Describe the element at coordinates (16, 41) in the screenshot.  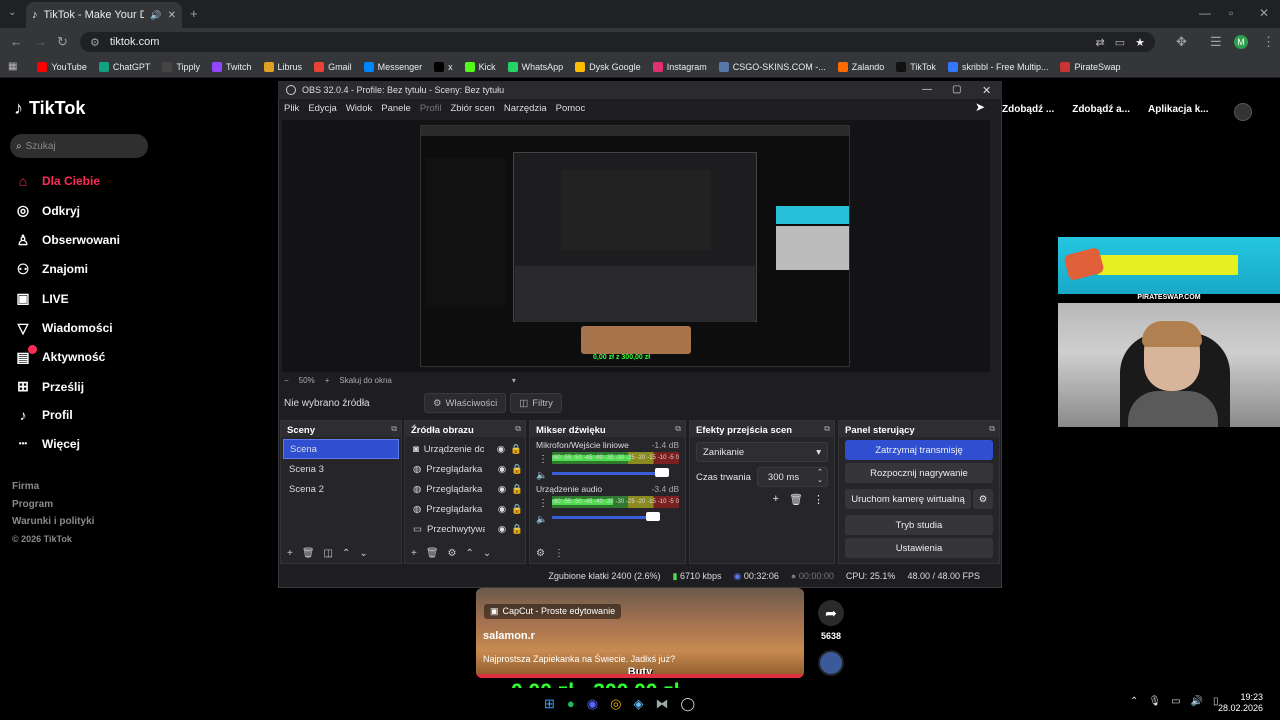
I see `back-icon: ←` at that location.